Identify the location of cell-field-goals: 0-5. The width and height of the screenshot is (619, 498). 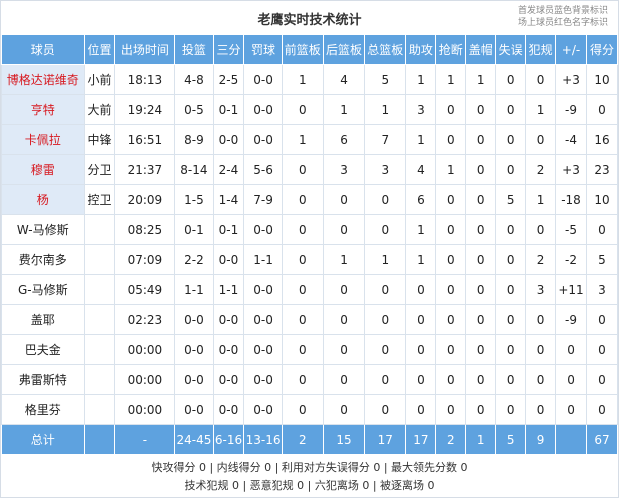
(194, 109).